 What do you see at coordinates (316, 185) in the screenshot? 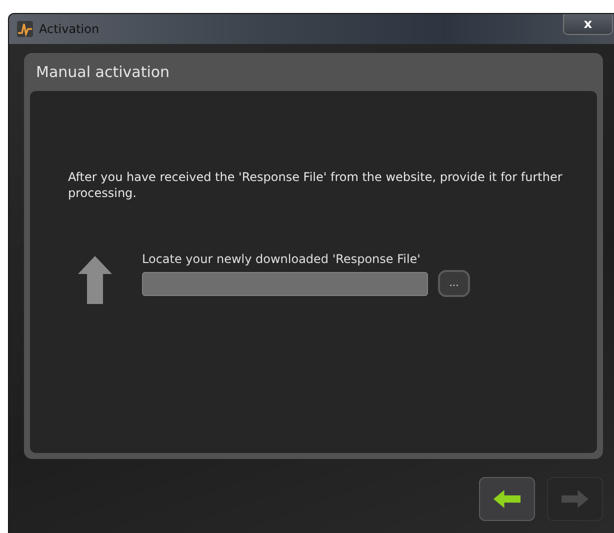
I see `instruction-text: After you have received the 'Response File' from the website, provide it for further processing.` at bounding box center [316, 185].